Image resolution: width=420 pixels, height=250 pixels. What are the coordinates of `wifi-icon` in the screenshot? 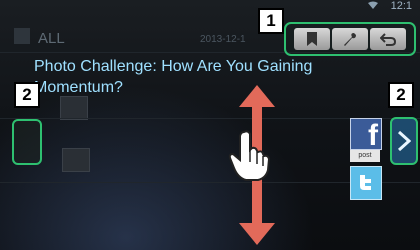 It's located at (373, 5).